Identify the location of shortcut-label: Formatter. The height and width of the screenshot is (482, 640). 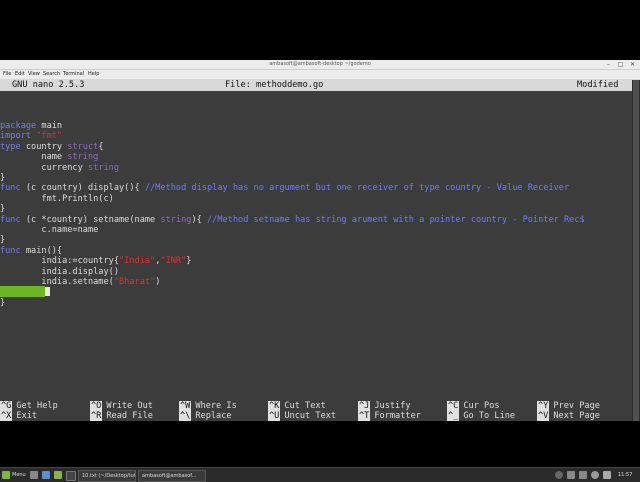
(397, 416).